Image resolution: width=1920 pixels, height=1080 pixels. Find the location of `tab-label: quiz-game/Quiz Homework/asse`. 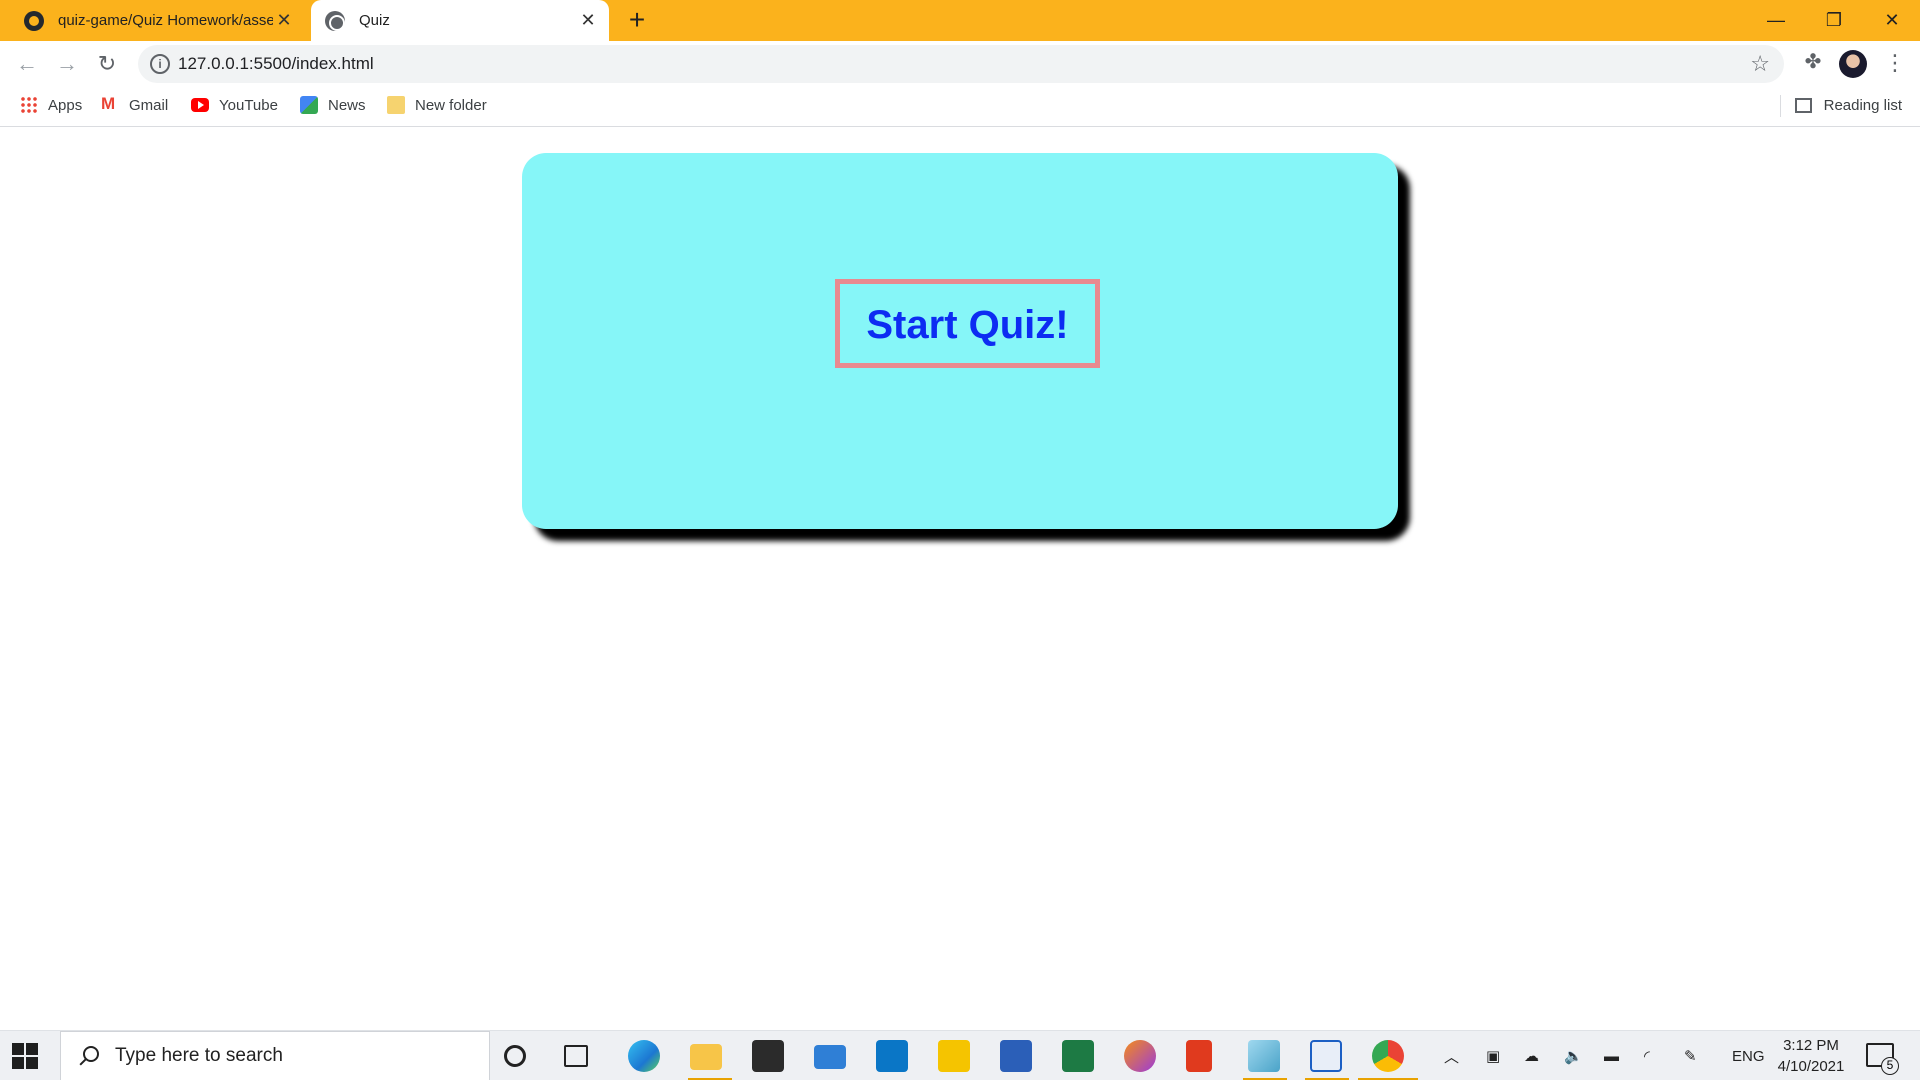

tab-label: quiz-game/Quiz Homework/asse is located at coordinates (165, 20).